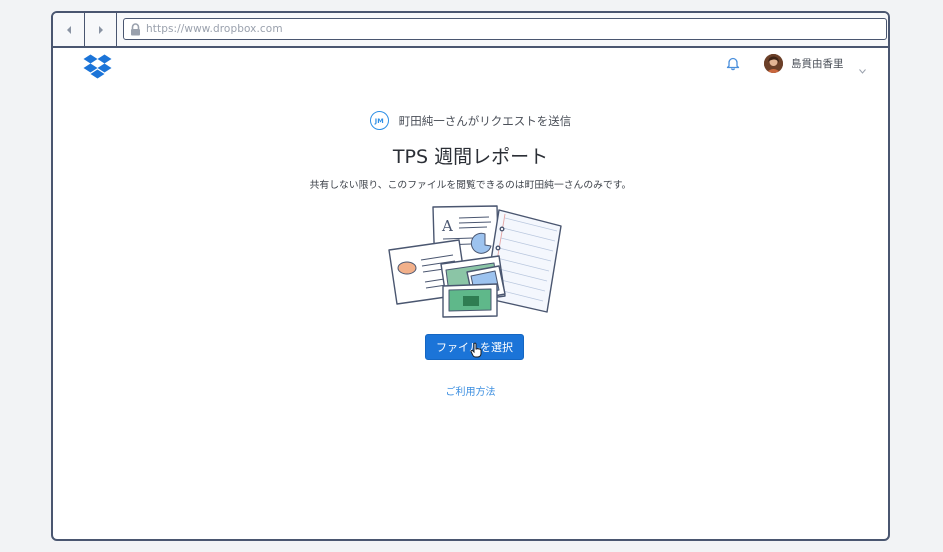  I want to click on chevron-right-icon, so click(100, 29).